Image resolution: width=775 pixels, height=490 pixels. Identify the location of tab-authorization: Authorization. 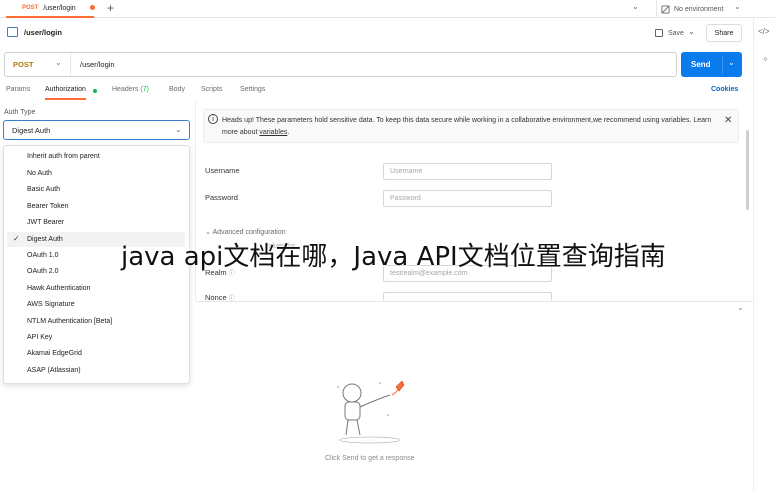
(65, 93).